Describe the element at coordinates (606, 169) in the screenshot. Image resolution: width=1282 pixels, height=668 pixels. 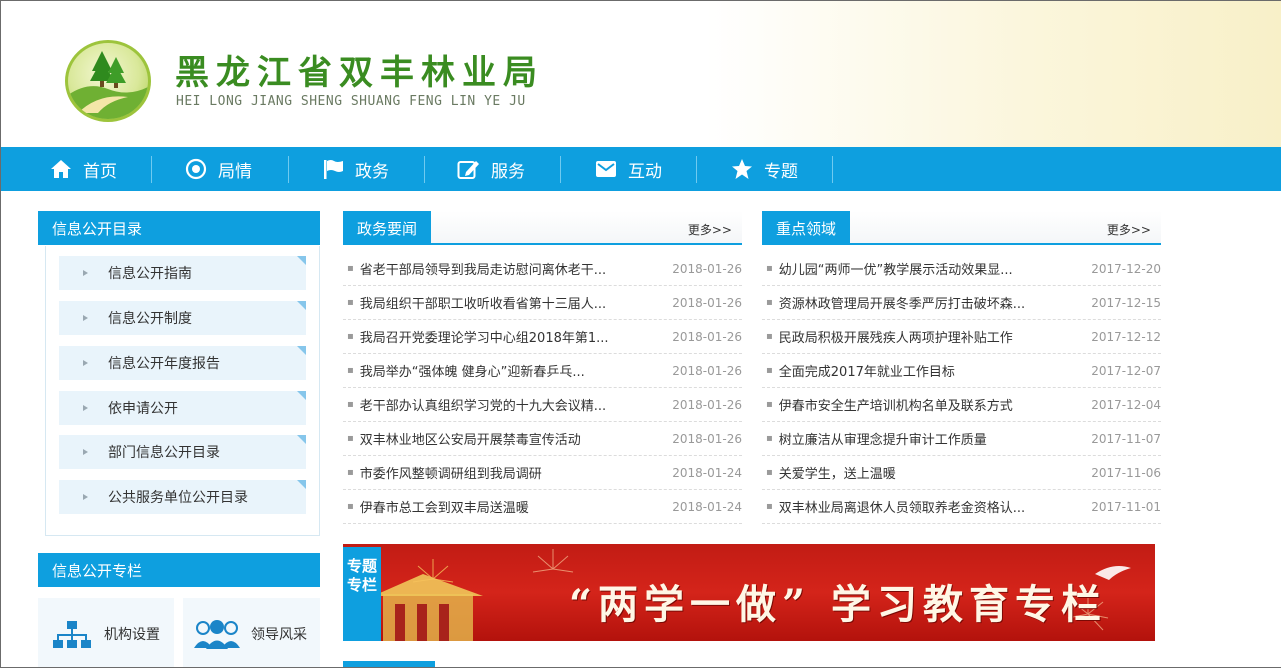
I see `mail-icon` at that location.